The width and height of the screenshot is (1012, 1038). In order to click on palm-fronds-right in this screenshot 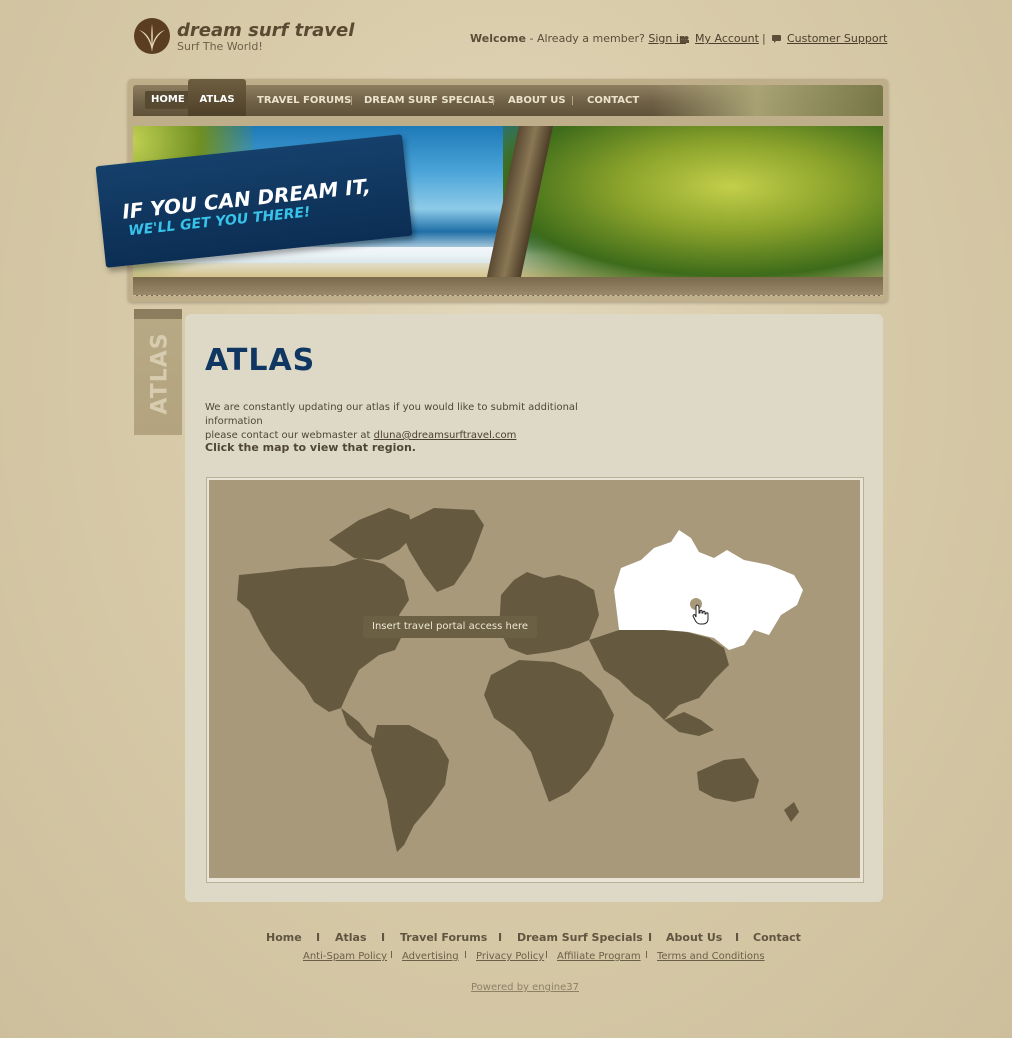, I will do `click(693, 201)`.